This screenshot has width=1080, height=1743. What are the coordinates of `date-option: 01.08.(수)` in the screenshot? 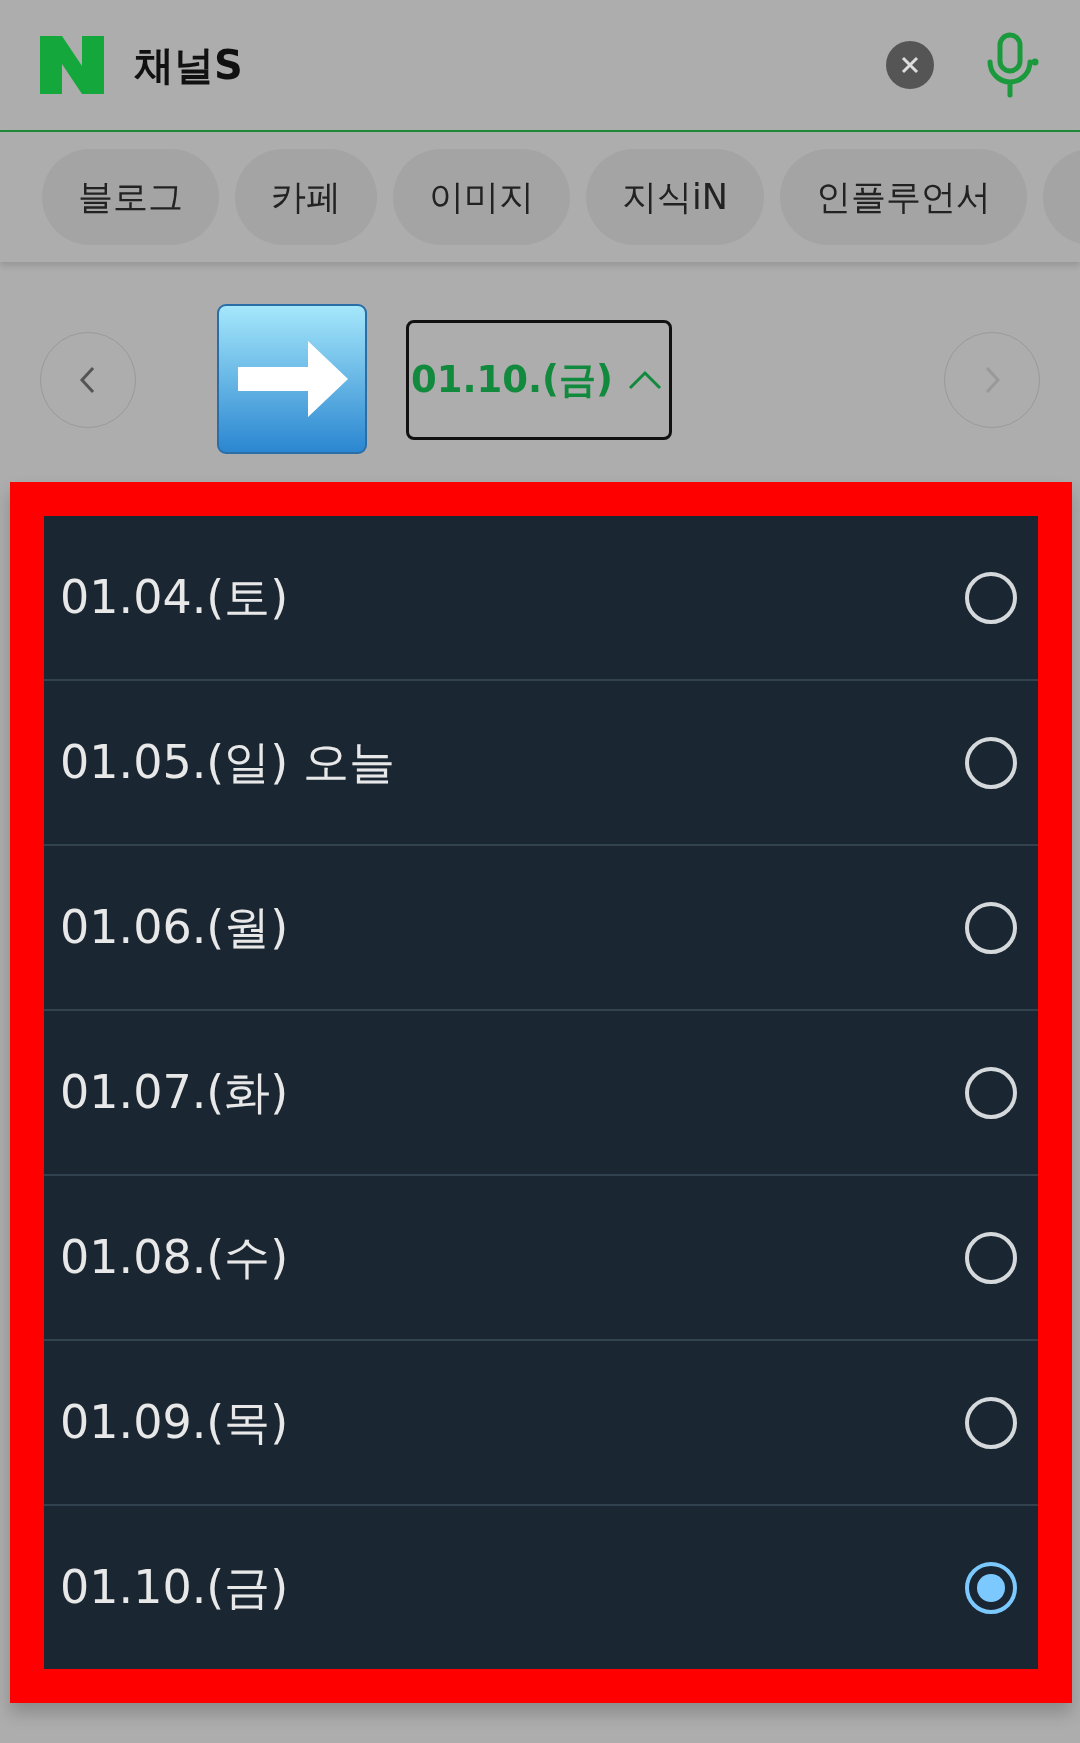 It's located at (174, 1257).